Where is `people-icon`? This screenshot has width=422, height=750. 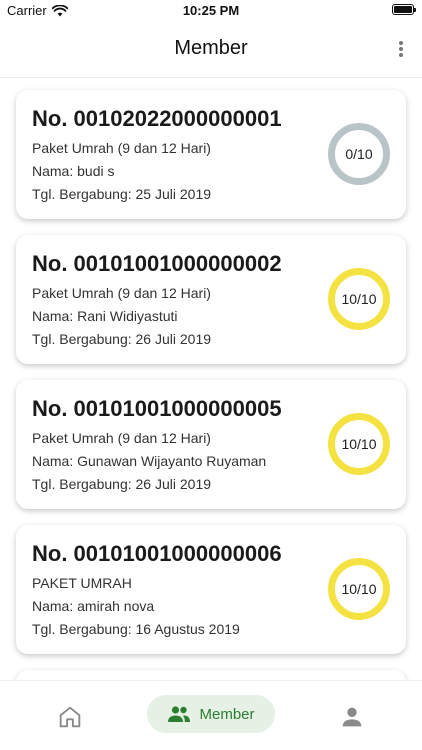 people-icon is located at coordinates (179, 714).